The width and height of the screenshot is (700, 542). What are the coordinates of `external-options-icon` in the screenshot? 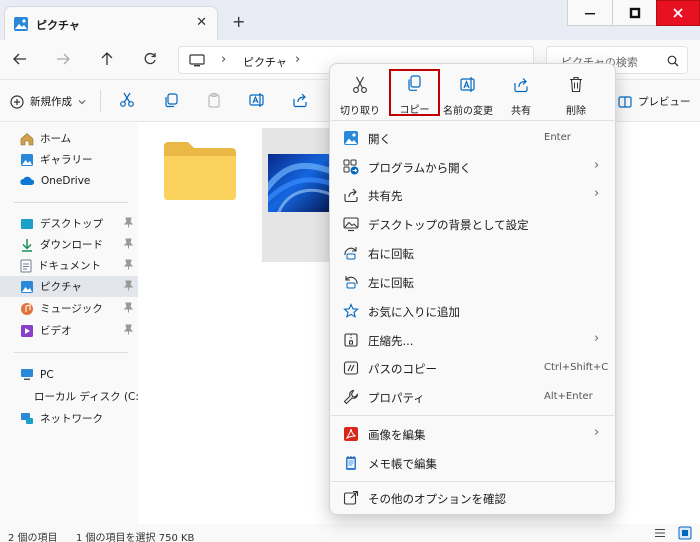 It's located at (351, 498).